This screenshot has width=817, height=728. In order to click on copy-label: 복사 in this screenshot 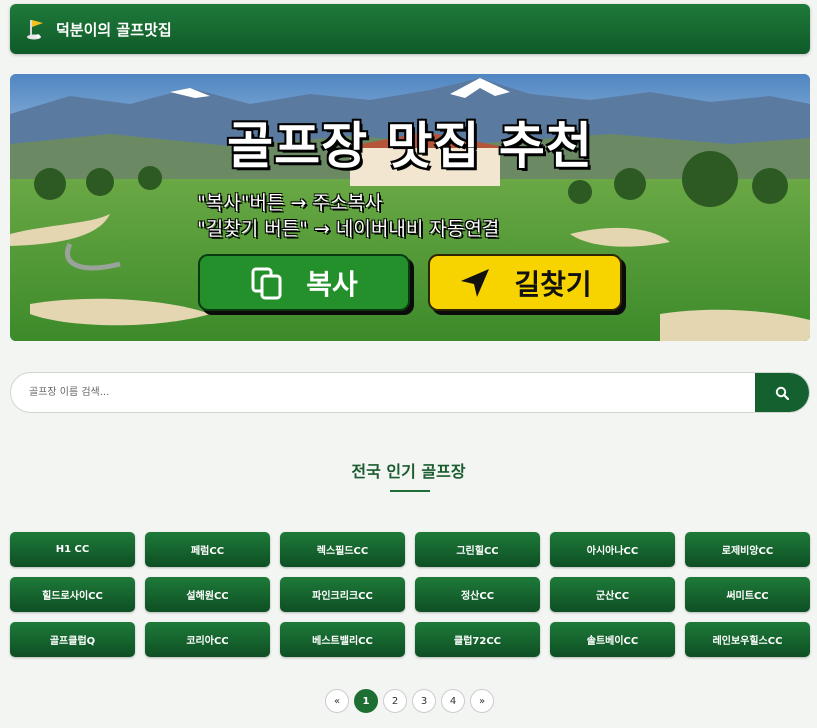, I will do `click(332, 284)`.